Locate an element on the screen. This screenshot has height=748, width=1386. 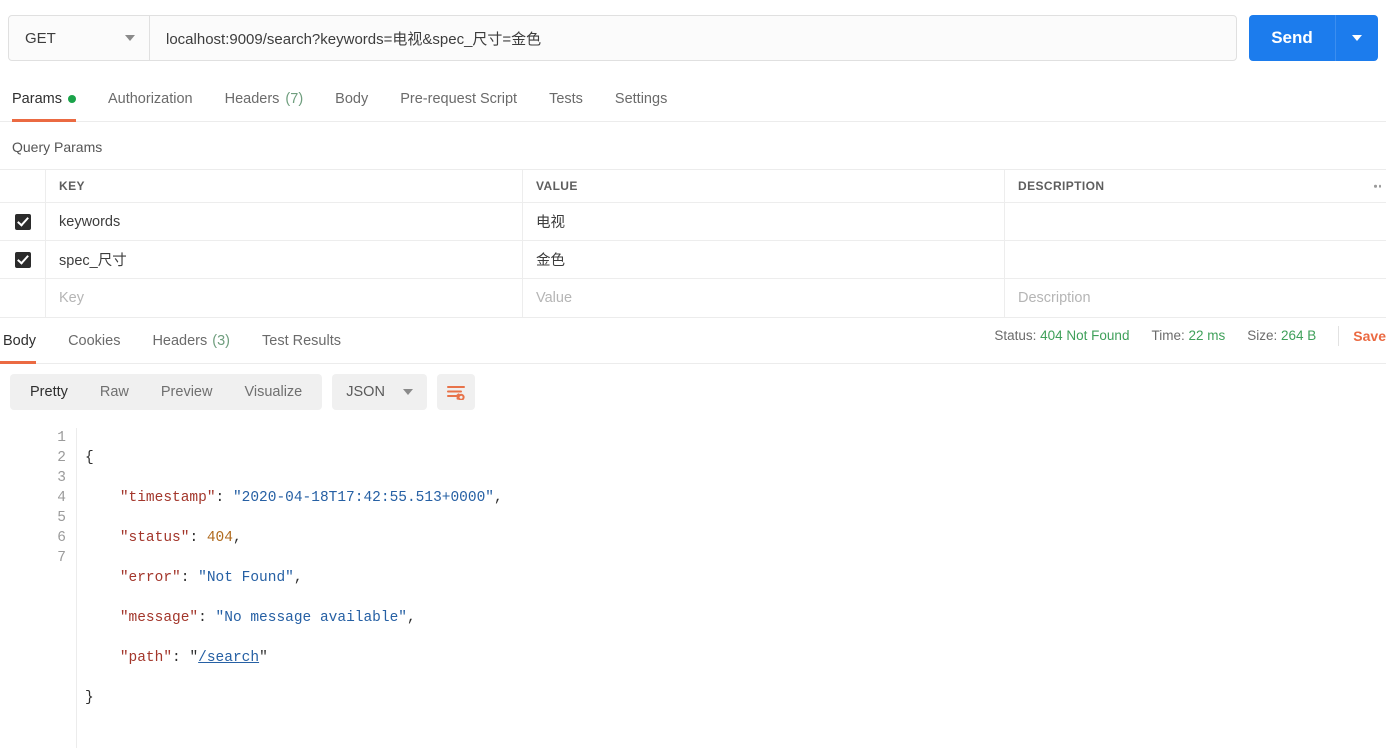
size-label: Size: is located at coordinates (1262, 335).